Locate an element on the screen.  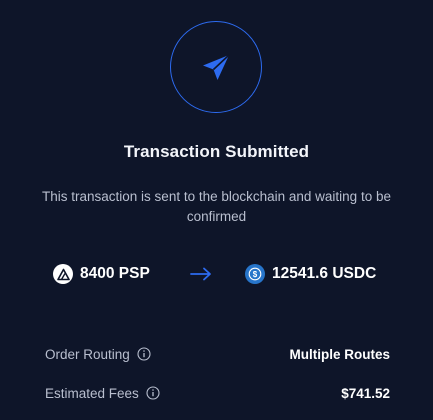
paper-plane-icon is located at coordinates (216, 67).